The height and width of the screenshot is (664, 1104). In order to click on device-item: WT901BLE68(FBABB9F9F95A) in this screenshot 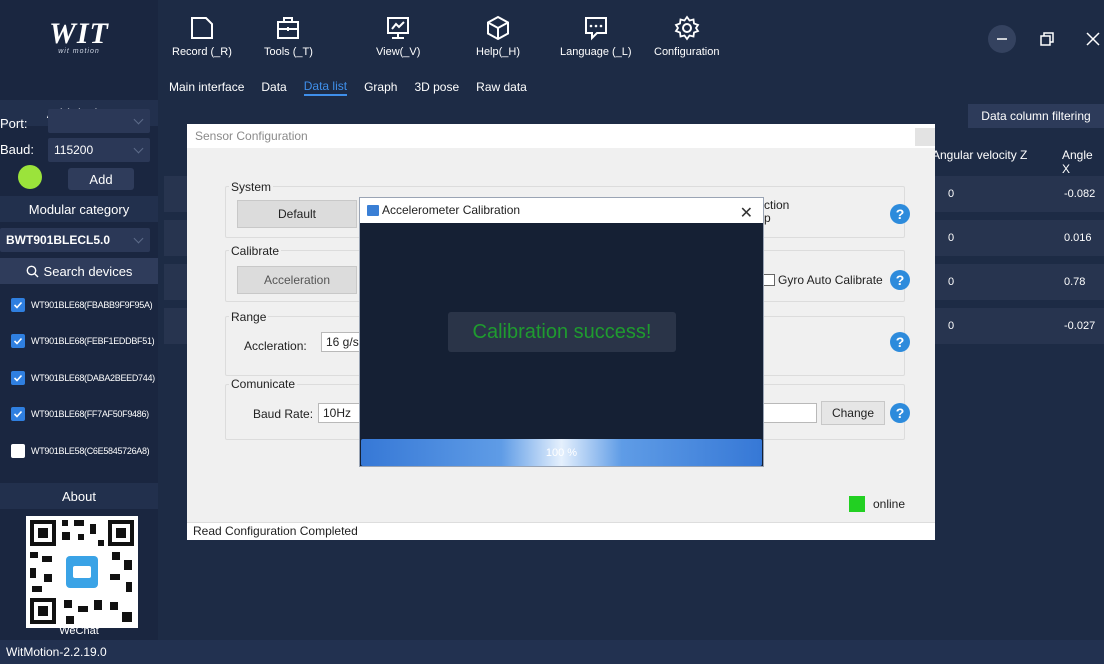, I will do `click(82, 305)`.